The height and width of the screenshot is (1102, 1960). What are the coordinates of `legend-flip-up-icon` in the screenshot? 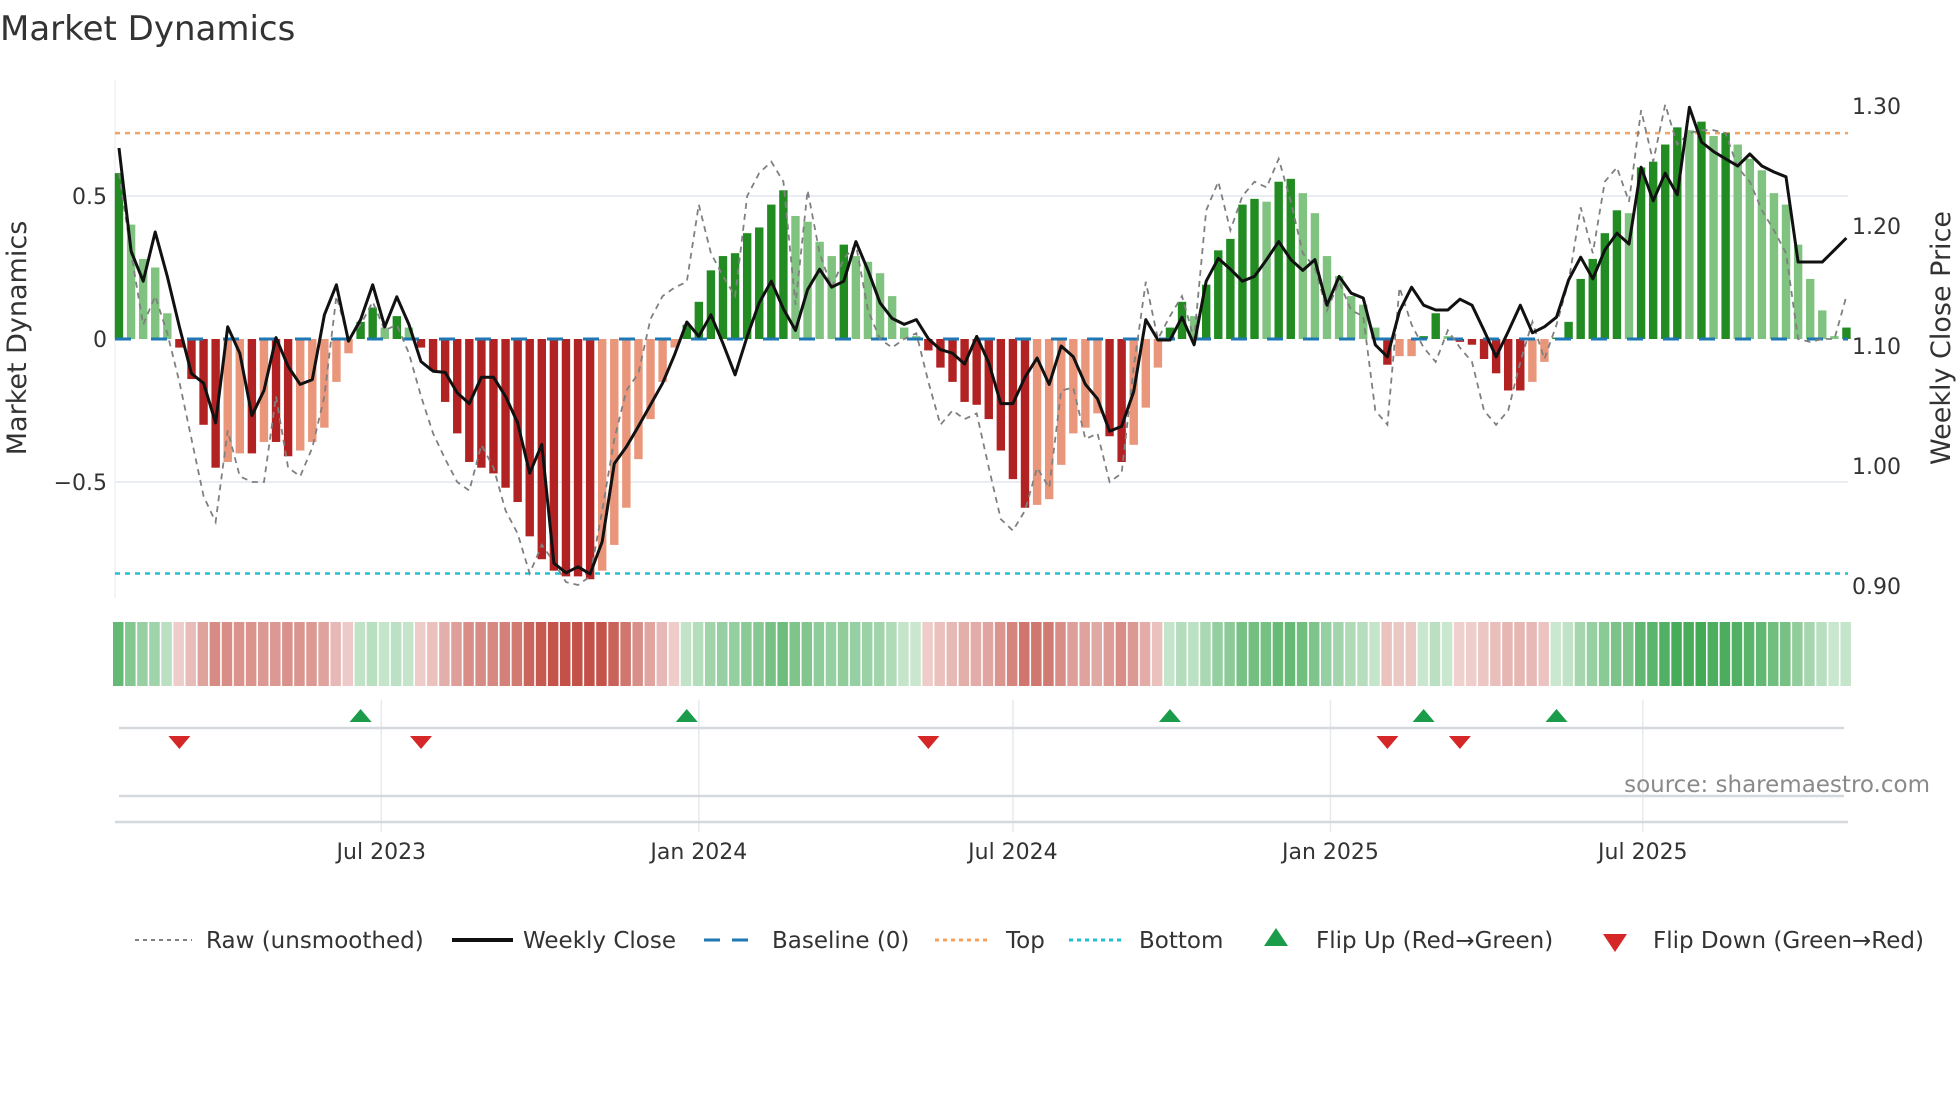 It's located at (1276, 937).